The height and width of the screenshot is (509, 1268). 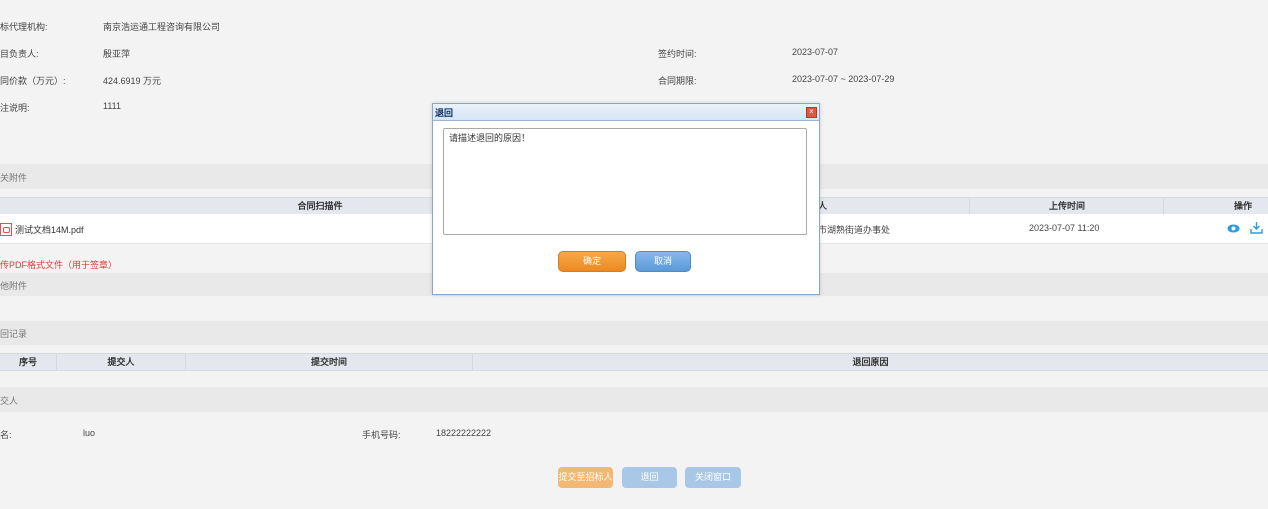 I want to click on attachment-upload-time: 2023-07-07 11:20, so click(x=1064, y=228).